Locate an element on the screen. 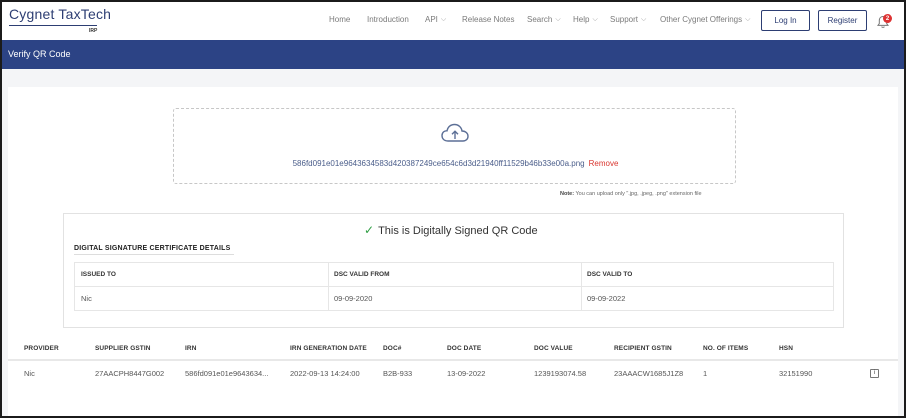 The height and width of the screenshot is (418, 906). page-title-bar: Verify QR Code is located at coordinates (453, 54).